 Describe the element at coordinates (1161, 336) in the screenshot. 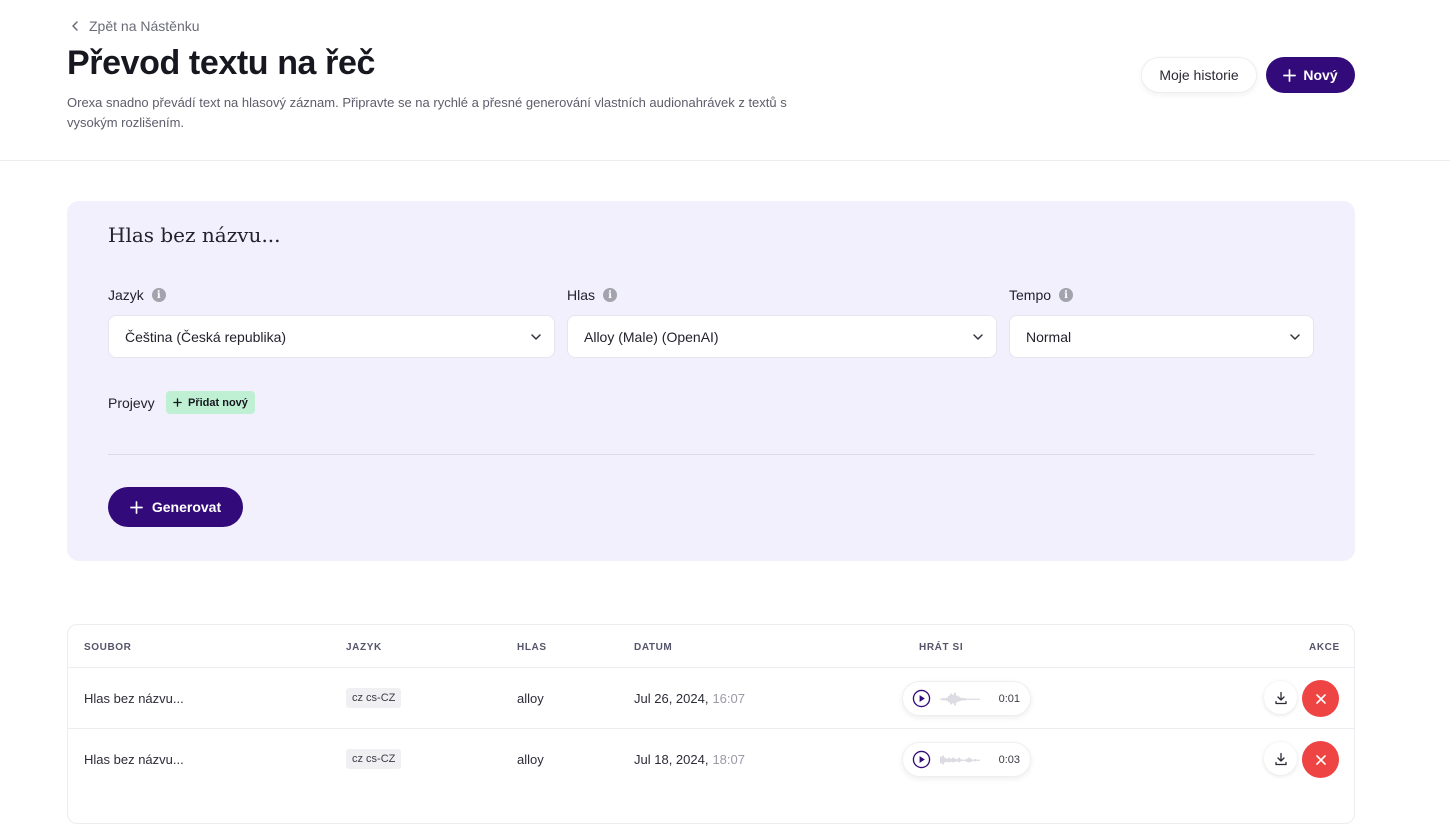

I see `tempo-select: Normal` at that location.